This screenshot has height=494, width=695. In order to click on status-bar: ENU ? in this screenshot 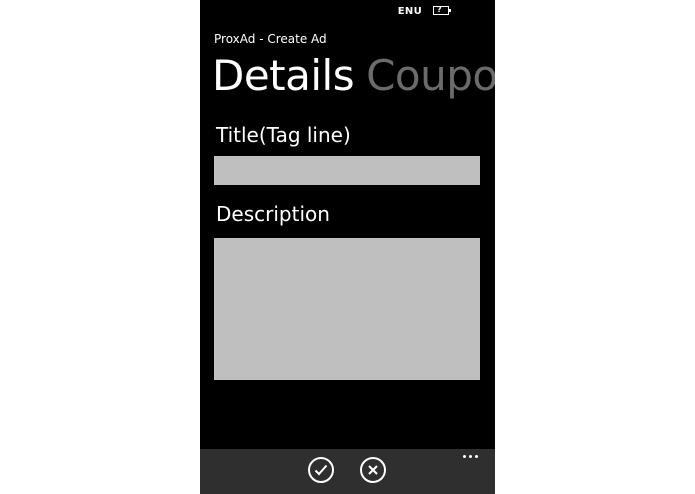, I will do `click(347, 11)`.